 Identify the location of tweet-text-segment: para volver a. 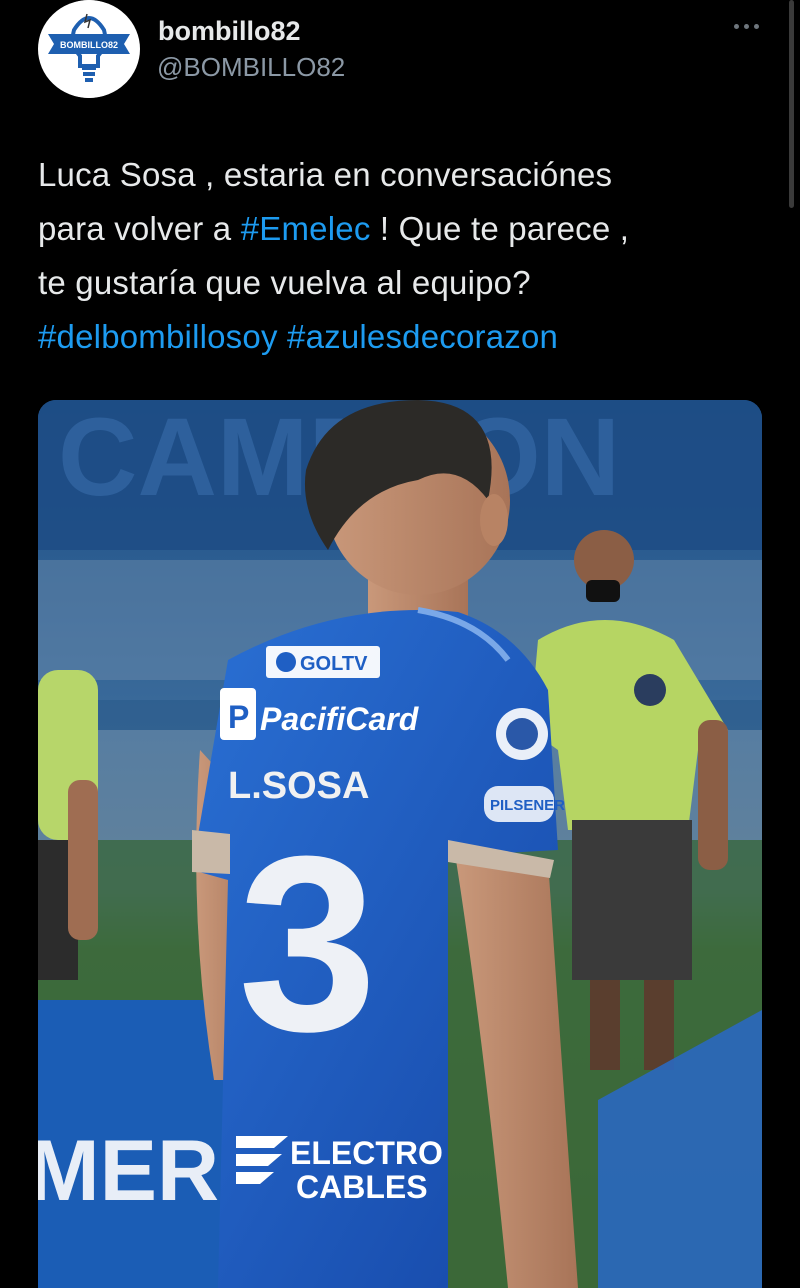
(139, 228).